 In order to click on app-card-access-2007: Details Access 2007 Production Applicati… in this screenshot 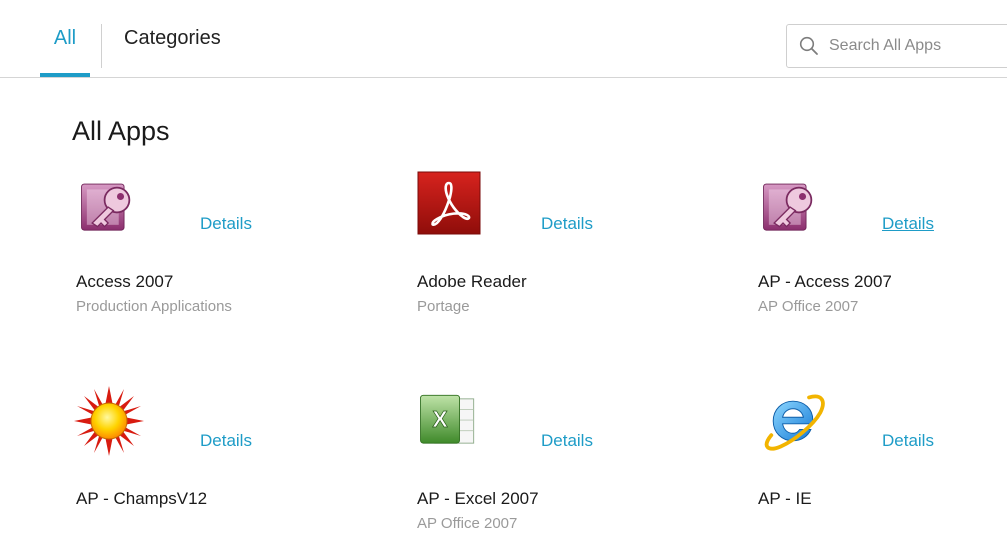, I will do `click(201, 256)`.